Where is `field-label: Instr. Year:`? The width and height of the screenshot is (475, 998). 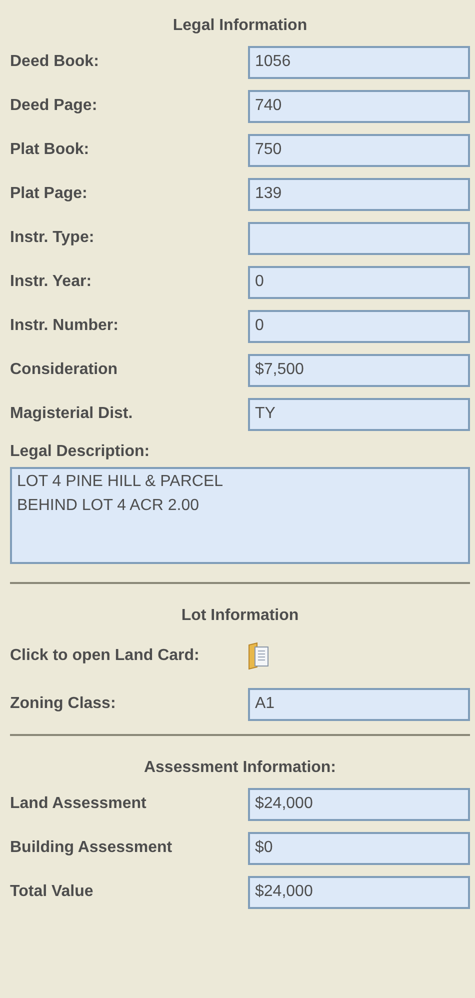 field-label: Instr. Year: is located at coordinates (51, 281).